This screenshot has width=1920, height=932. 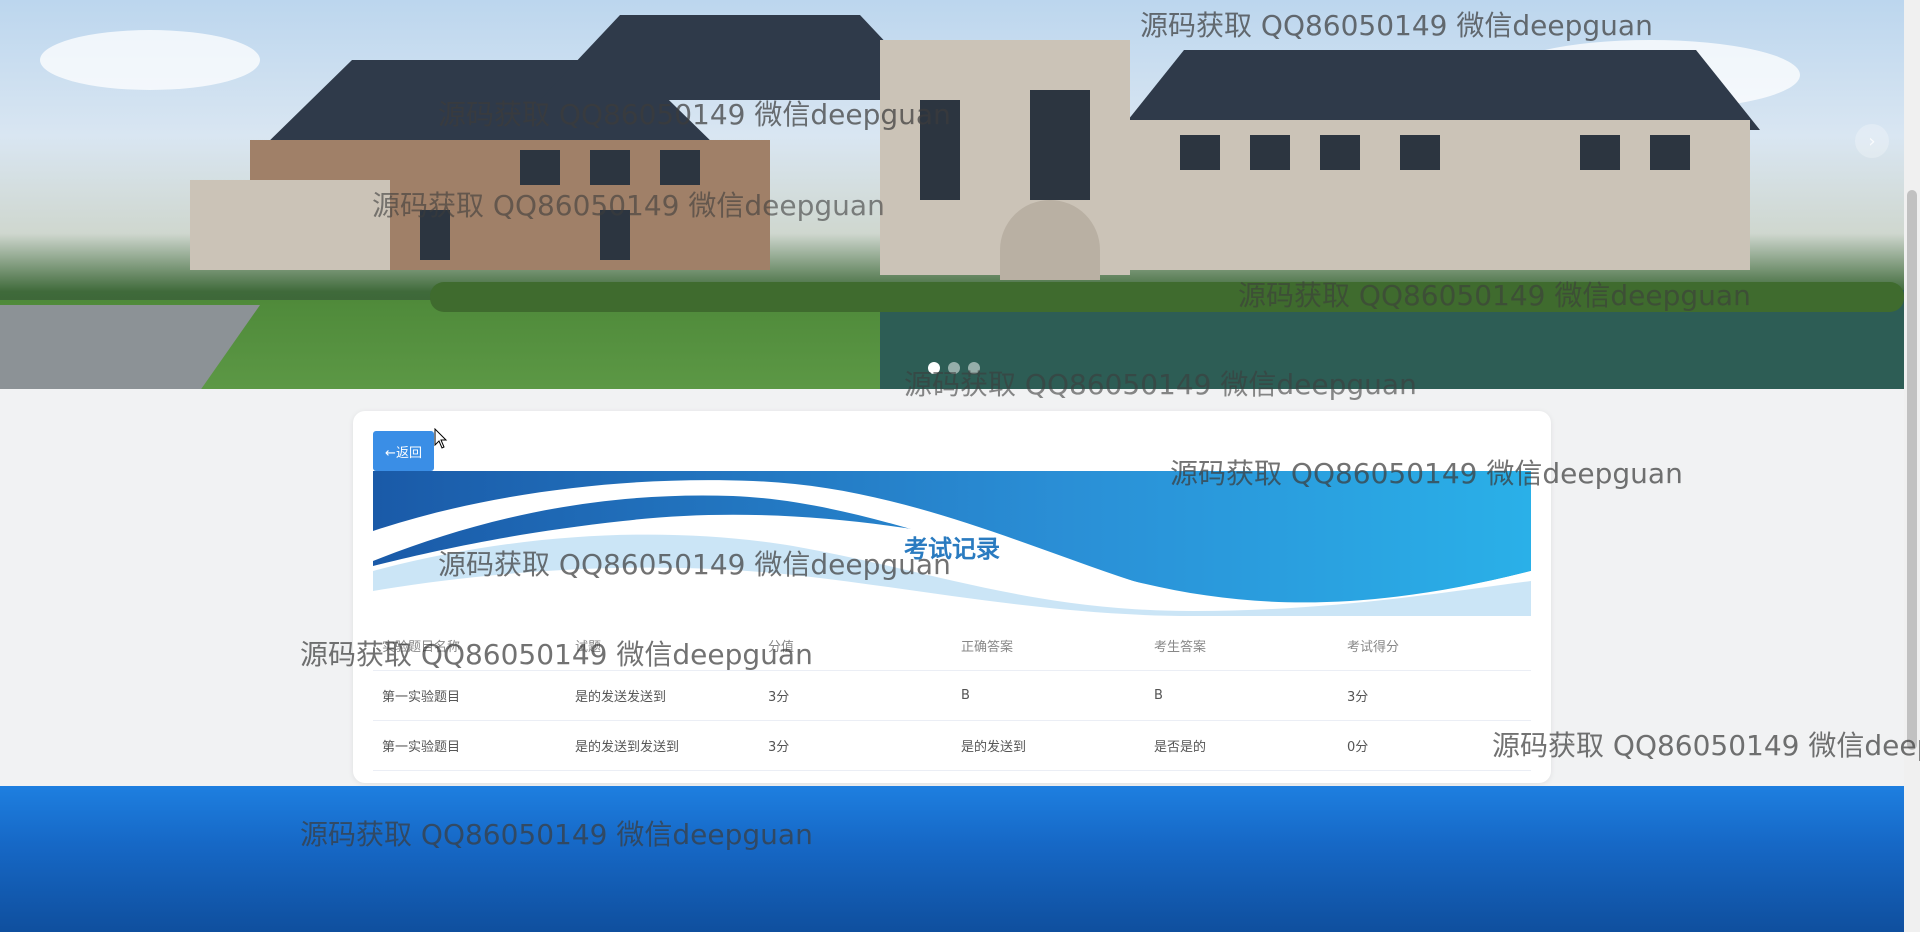 I want to click on mouse-cursor-icon, so click(x=441, y=438).